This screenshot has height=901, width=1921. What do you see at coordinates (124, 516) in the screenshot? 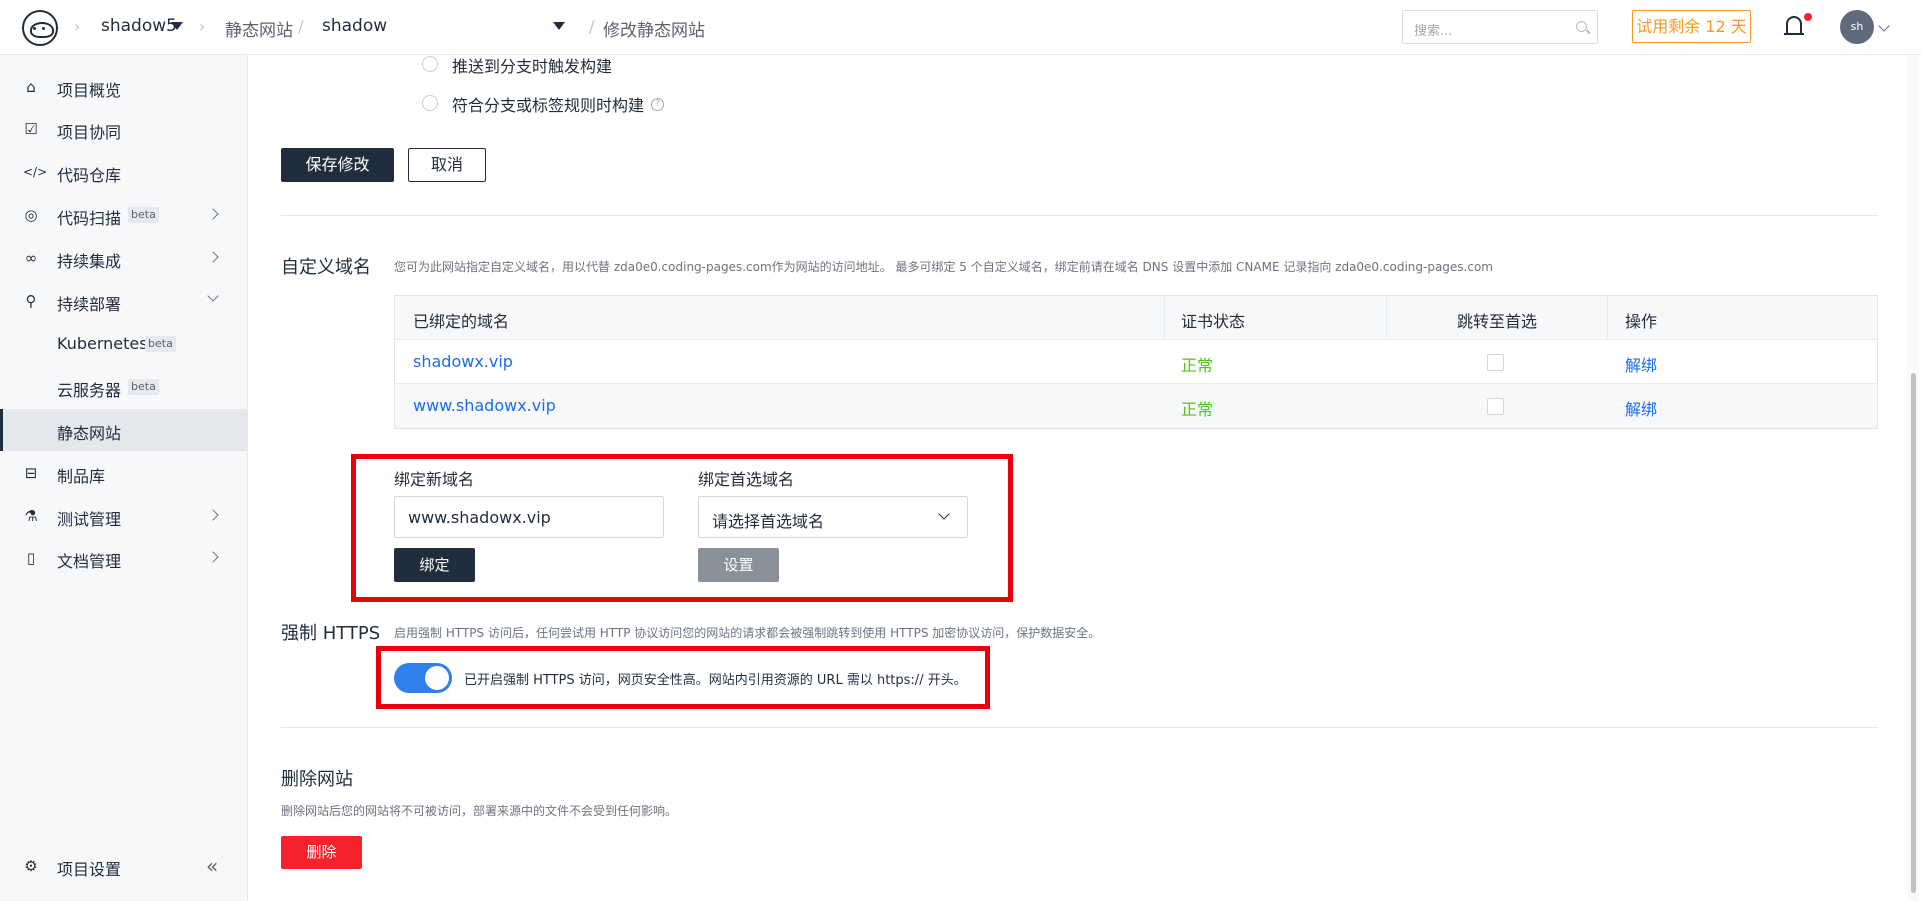
I see `sidebar-item-testing: ⚗ 测试管理` at bounding box center [124, 516].